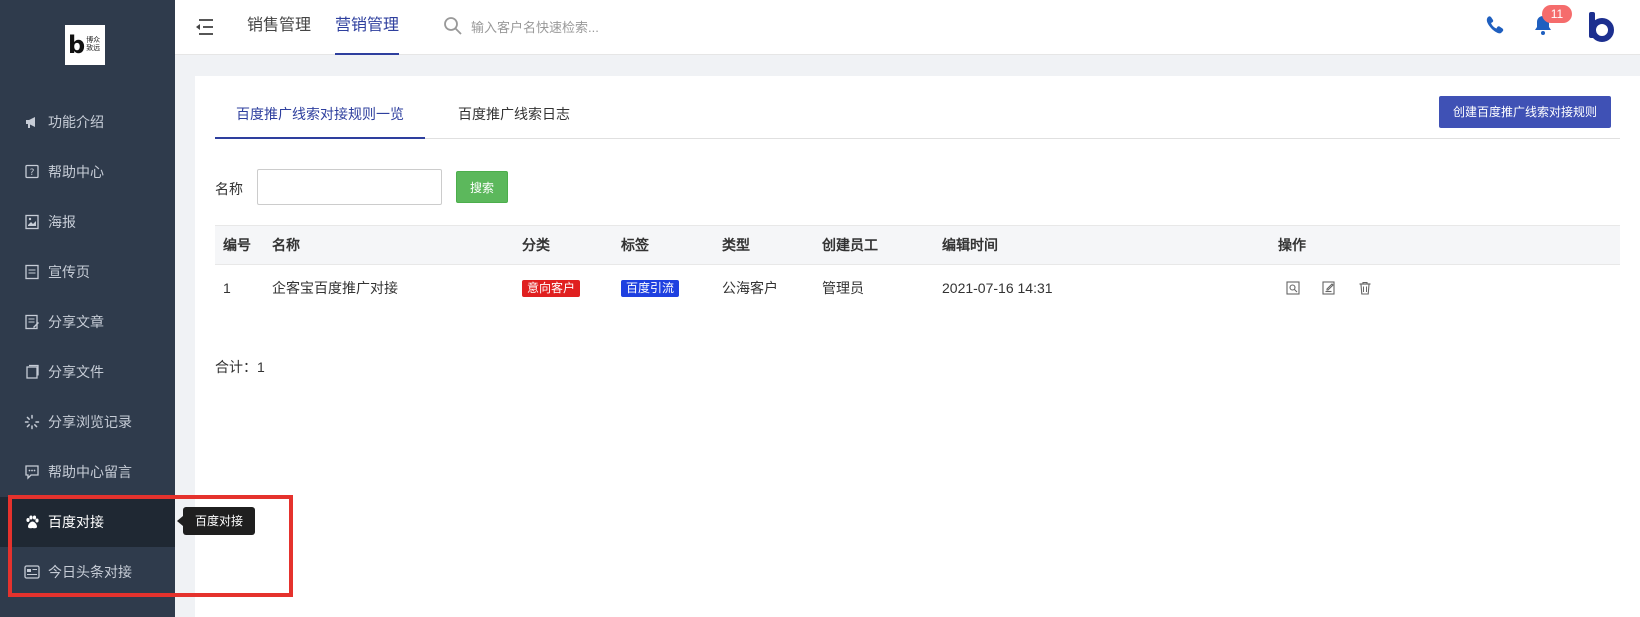 The height and width of the screenshot is (617, 1640). What do you see at coordinates (997, 288) in the screenshot?
I see `cell-edit-time: 2021-07-16 14:31` at bounding box center [997, 288].